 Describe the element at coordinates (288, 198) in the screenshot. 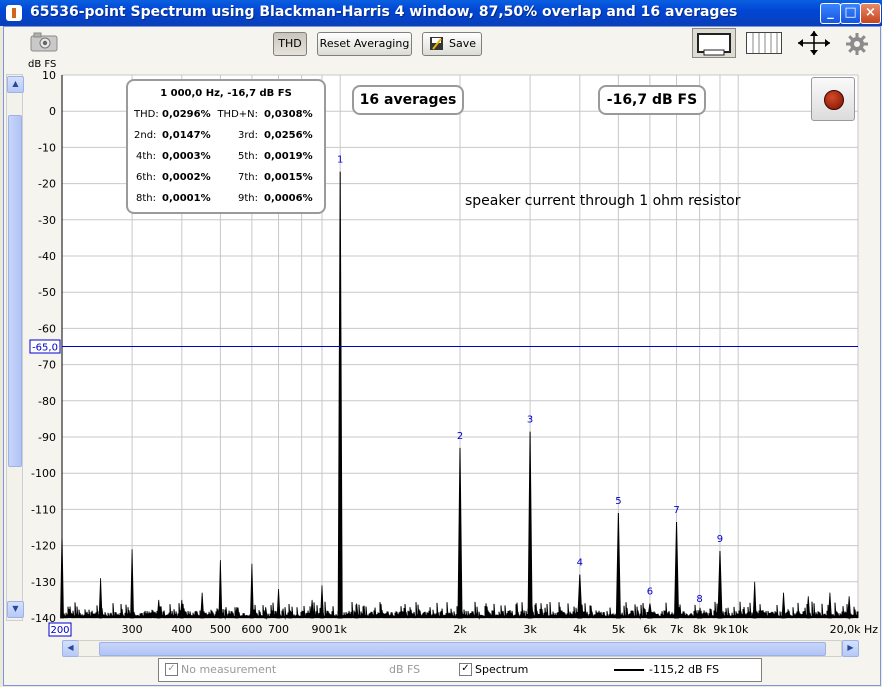

I see `thd-row-value: 0,0006%` at that location.